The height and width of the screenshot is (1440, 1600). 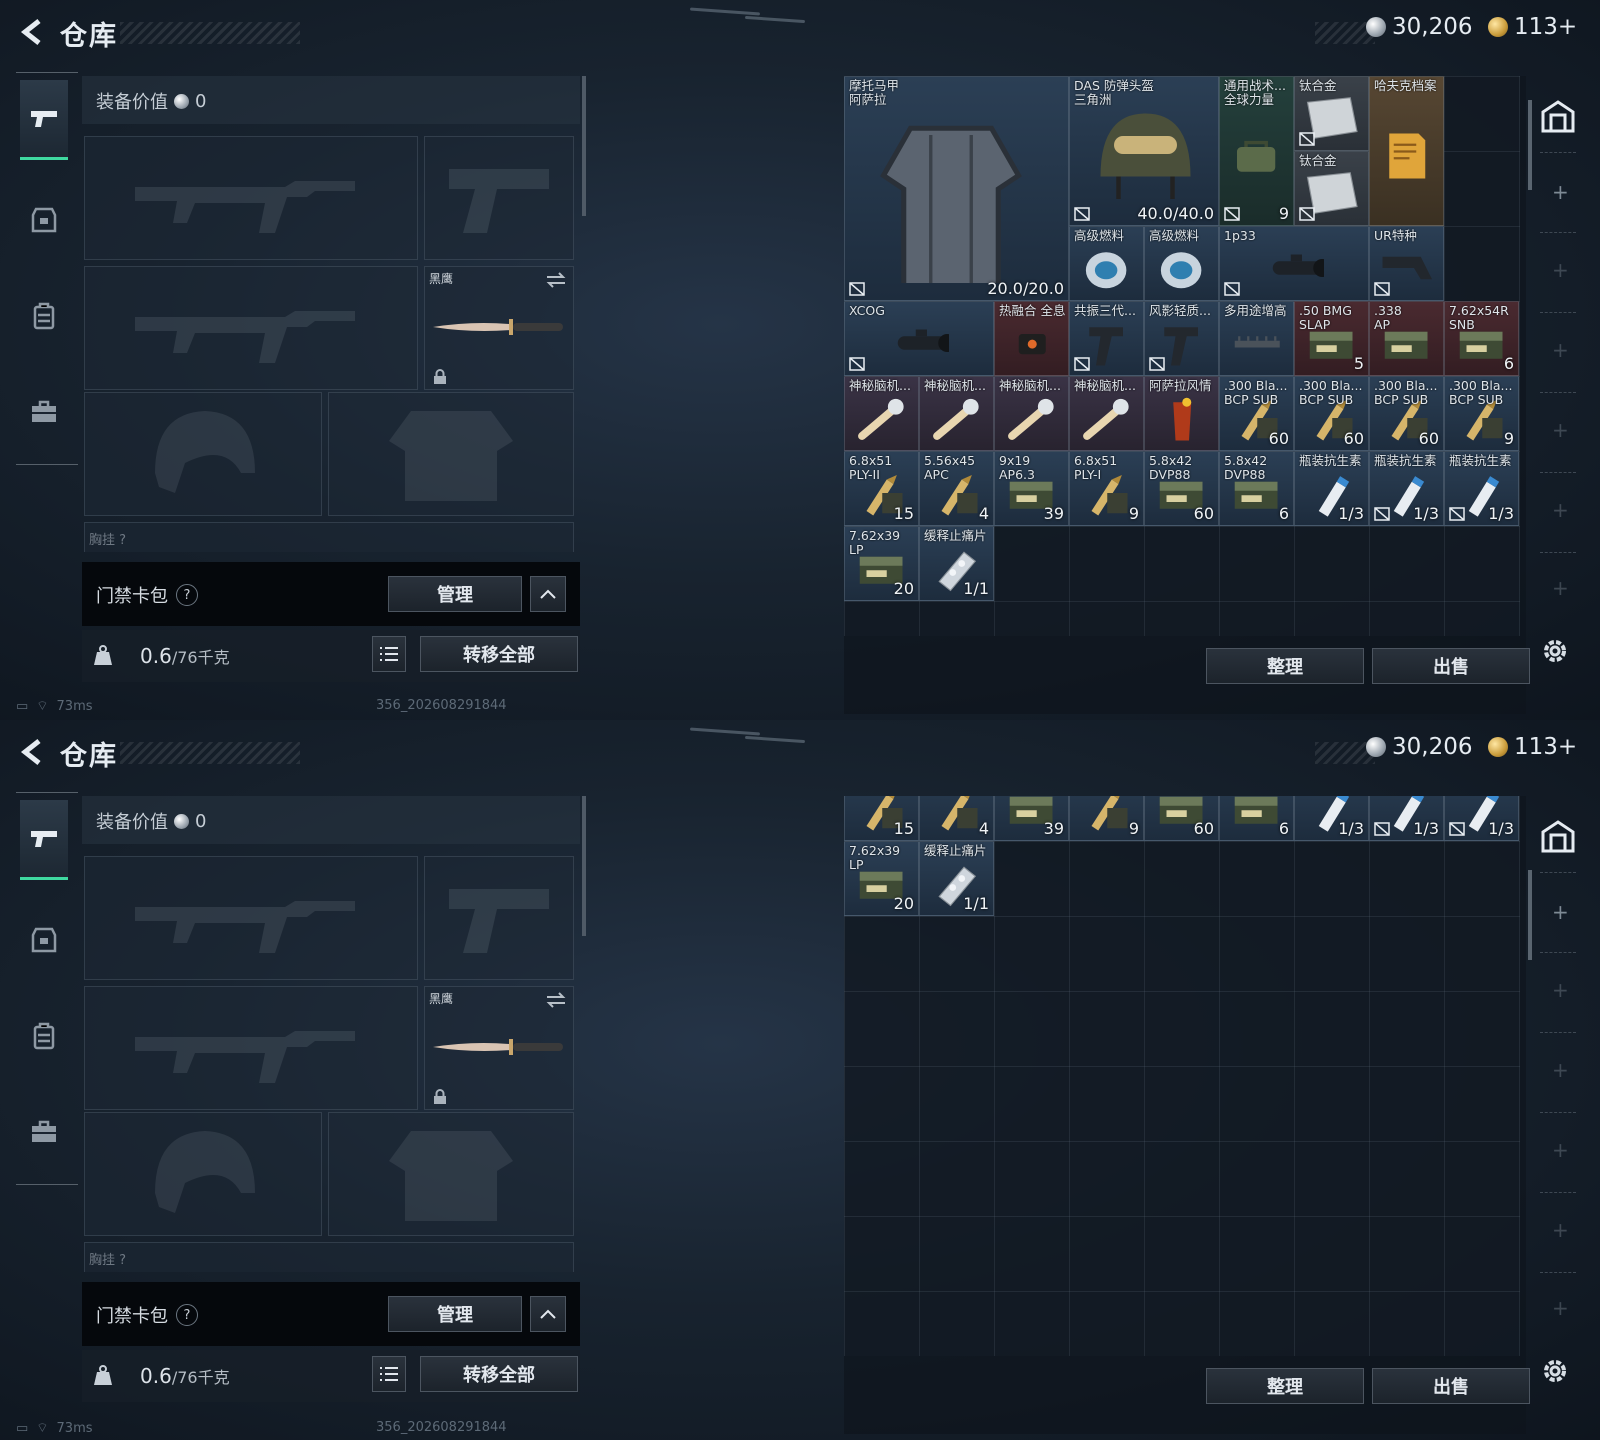 I want to click on transfer-all-button: 转移全部, so click(x=499, y=1374).